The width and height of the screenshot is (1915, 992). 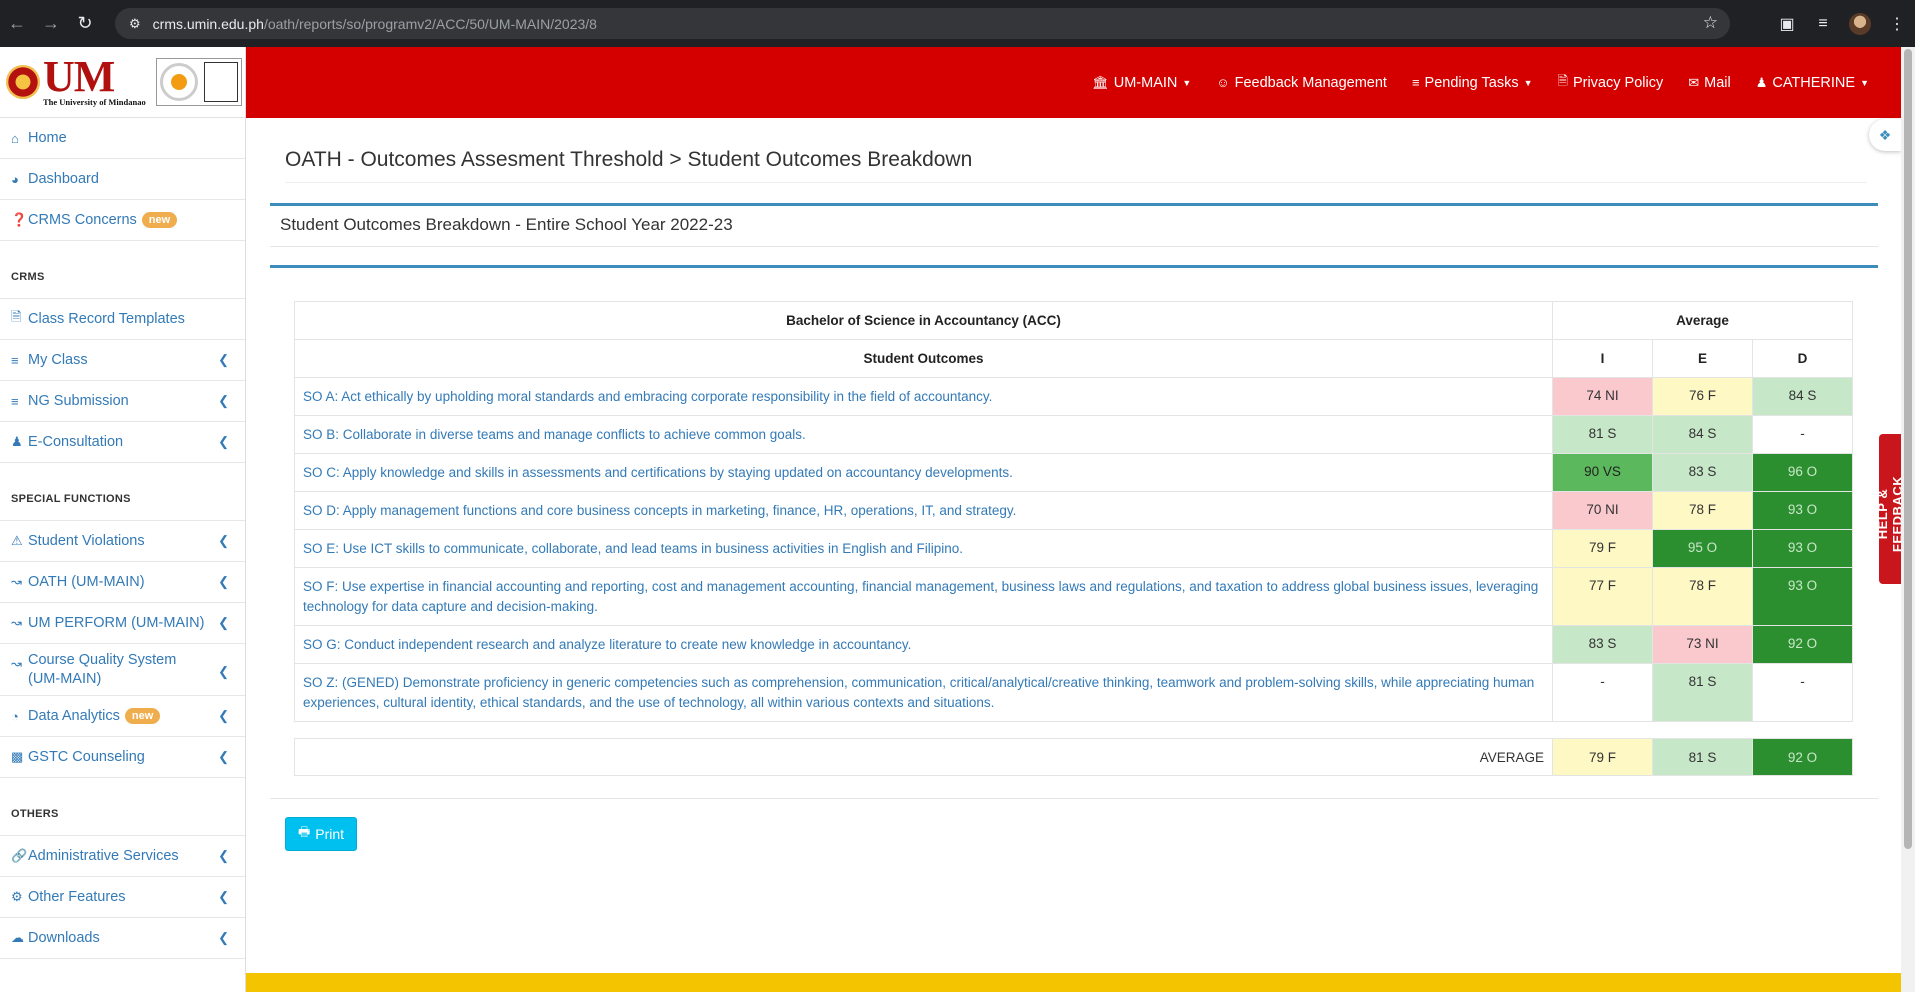 What do you see at coordinates (122, 82) in the screenshot?
I see `university-logo: UM The University of Mindanao` at bounding box center [122, 82].